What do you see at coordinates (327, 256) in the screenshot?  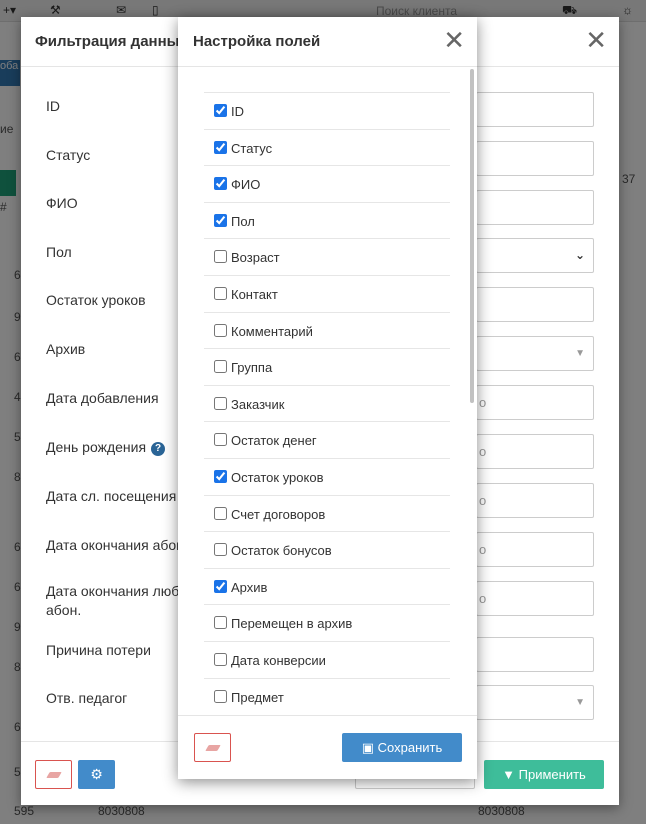 I see `field-option: Возраст` at bounding box center [327, 256].